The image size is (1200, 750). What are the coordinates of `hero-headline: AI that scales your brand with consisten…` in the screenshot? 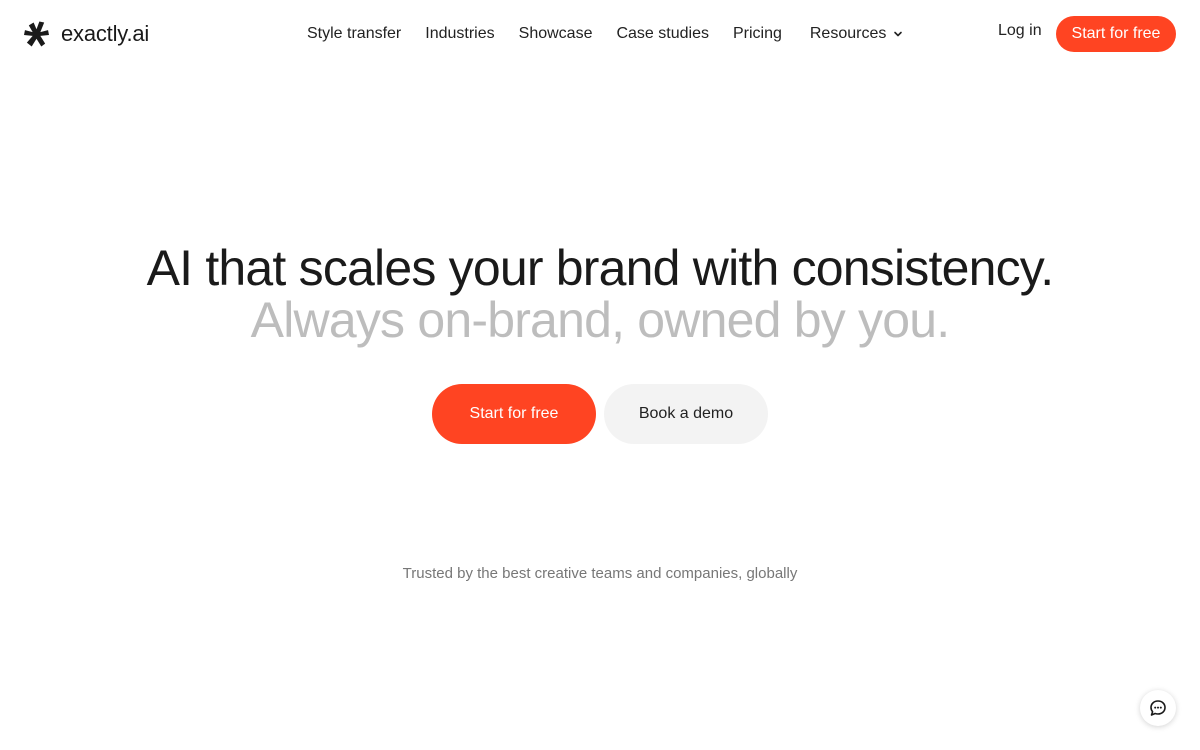 It's located at (600, 268).